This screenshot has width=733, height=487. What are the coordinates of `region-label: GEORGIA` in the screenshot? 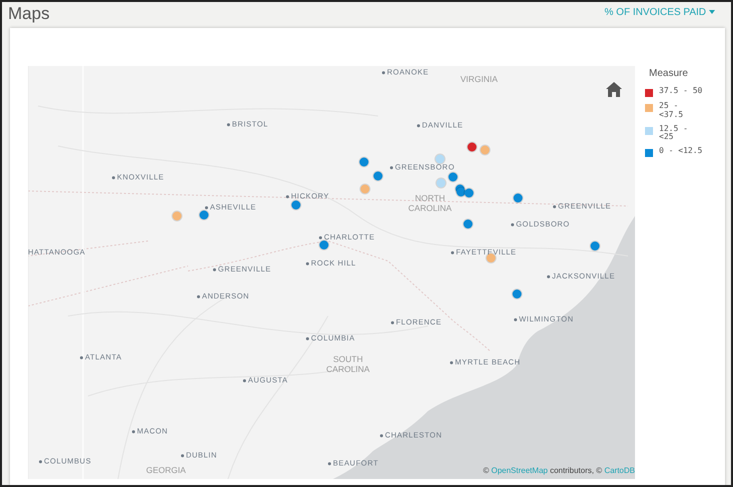 It's located at (166, 471).